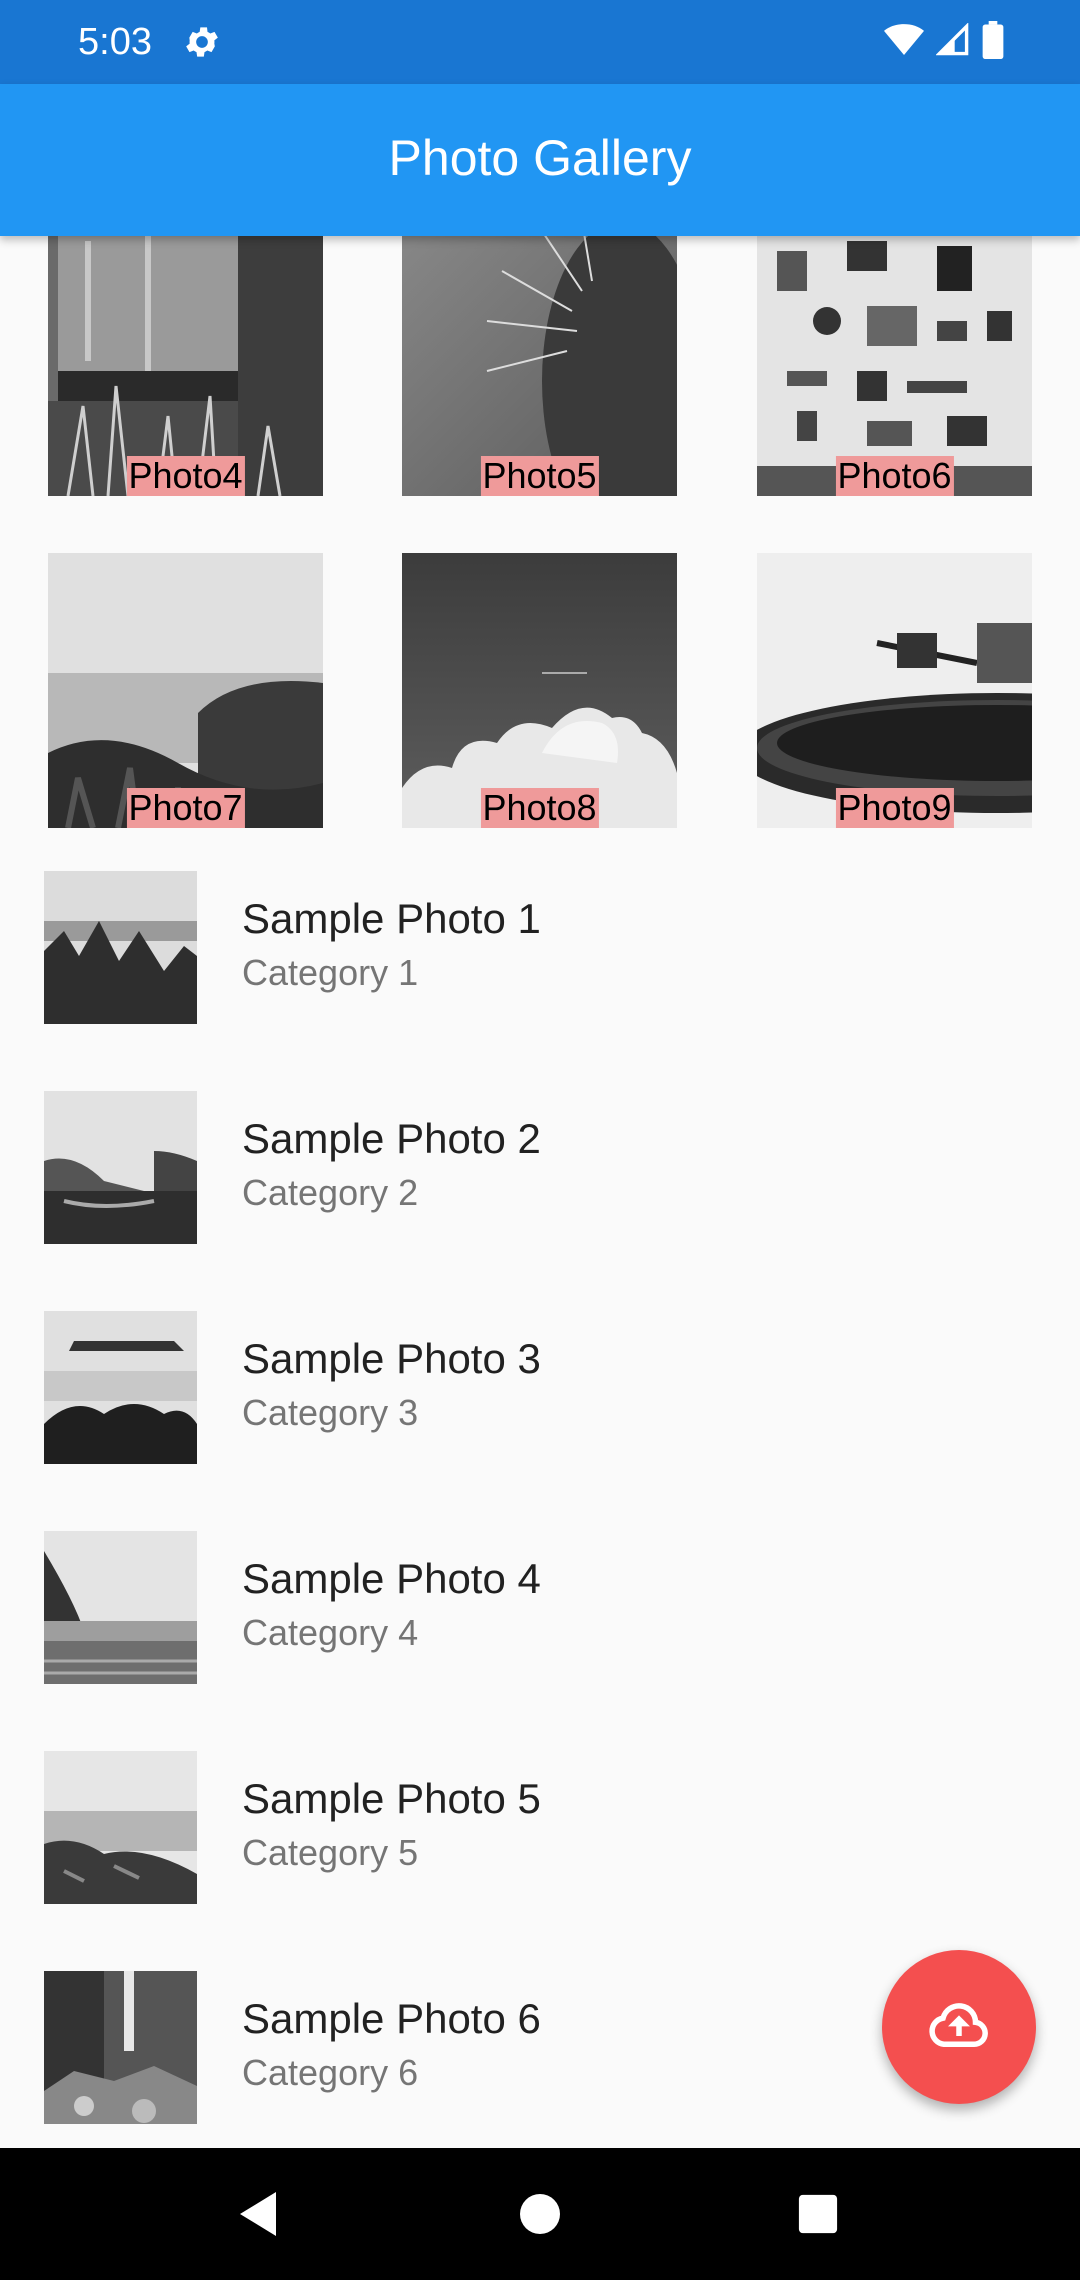 The height and width of the screenshot is (2280, 1080). I want to click on photo-tile: Photo7, so click(185, 690).